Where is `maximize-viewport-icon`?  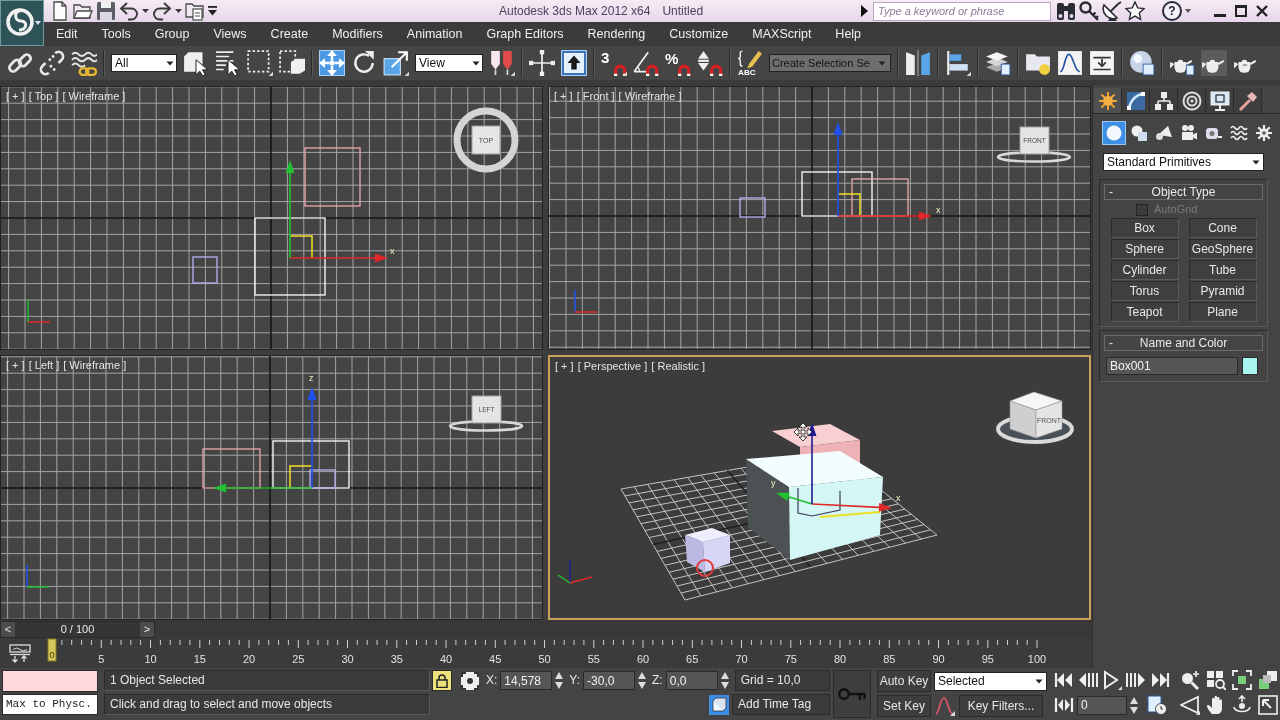
maximize-viewport-icon is located at coordinates (1268, 705).